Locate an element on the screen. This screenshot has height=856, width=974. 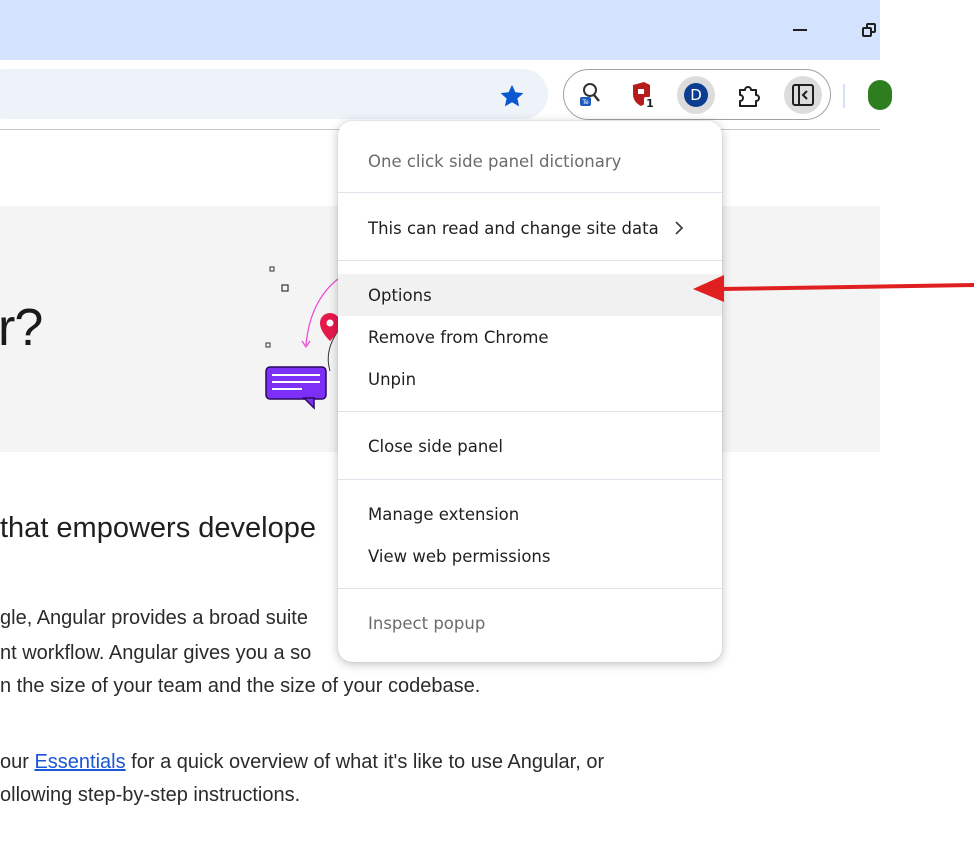
side-panel-icon is located at coordinates (803, 95).